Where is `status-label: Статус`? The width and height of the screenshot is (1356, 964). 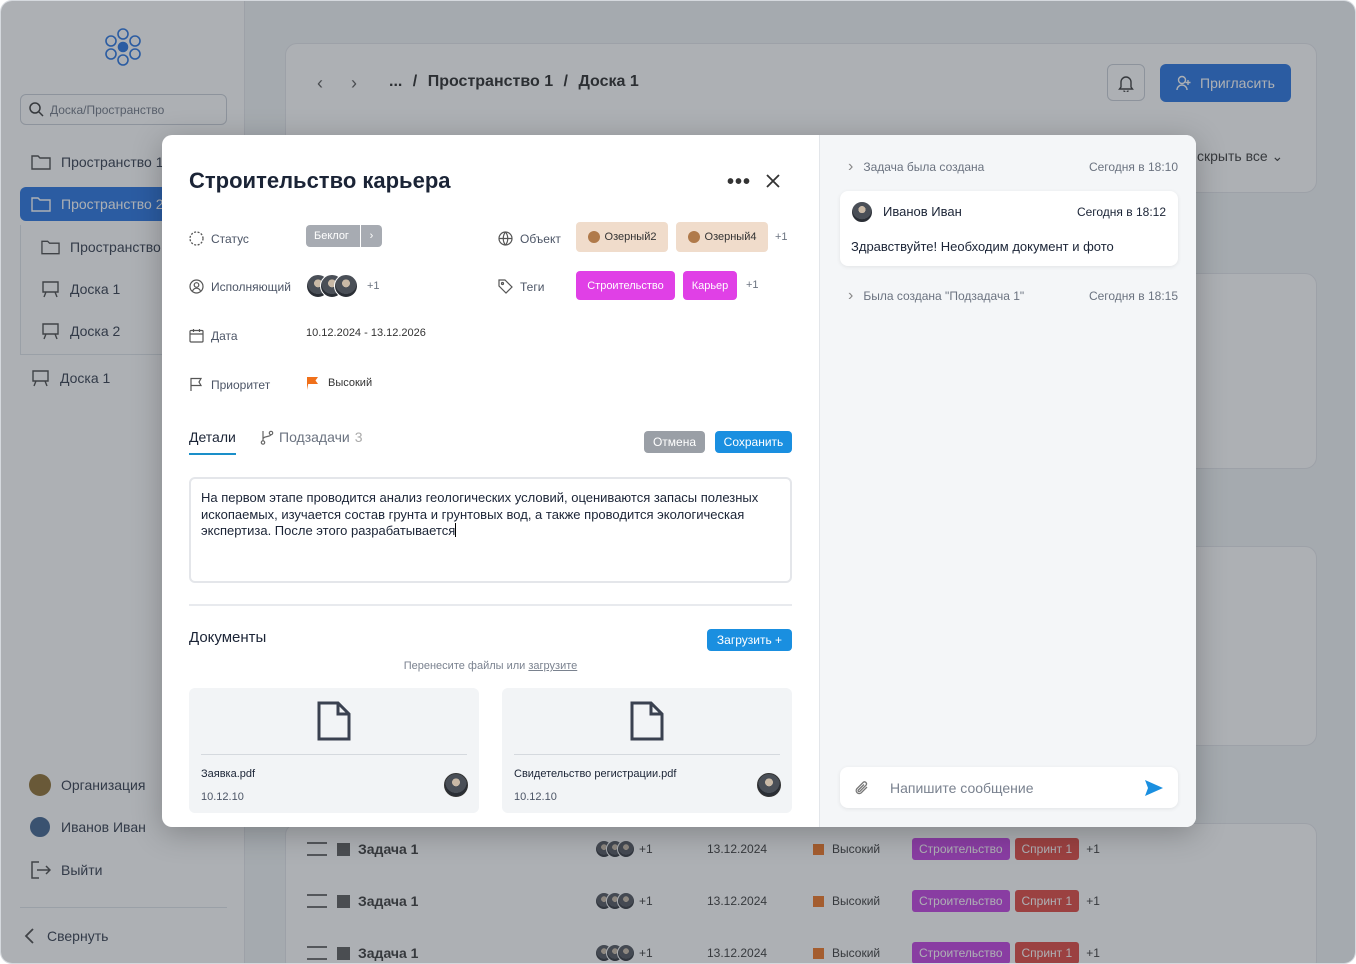
status-label: Статус is located at coordinates (219, 238).